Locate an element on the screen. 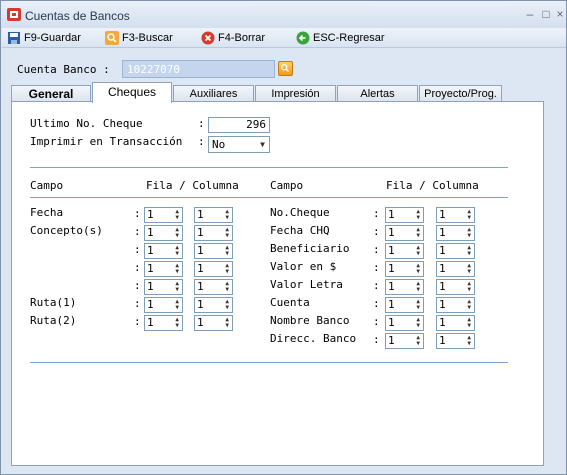 The width and height of the screenshot is (567, 475). tab-auxiliares: Auxiliares is located at coordinates (213, 93).